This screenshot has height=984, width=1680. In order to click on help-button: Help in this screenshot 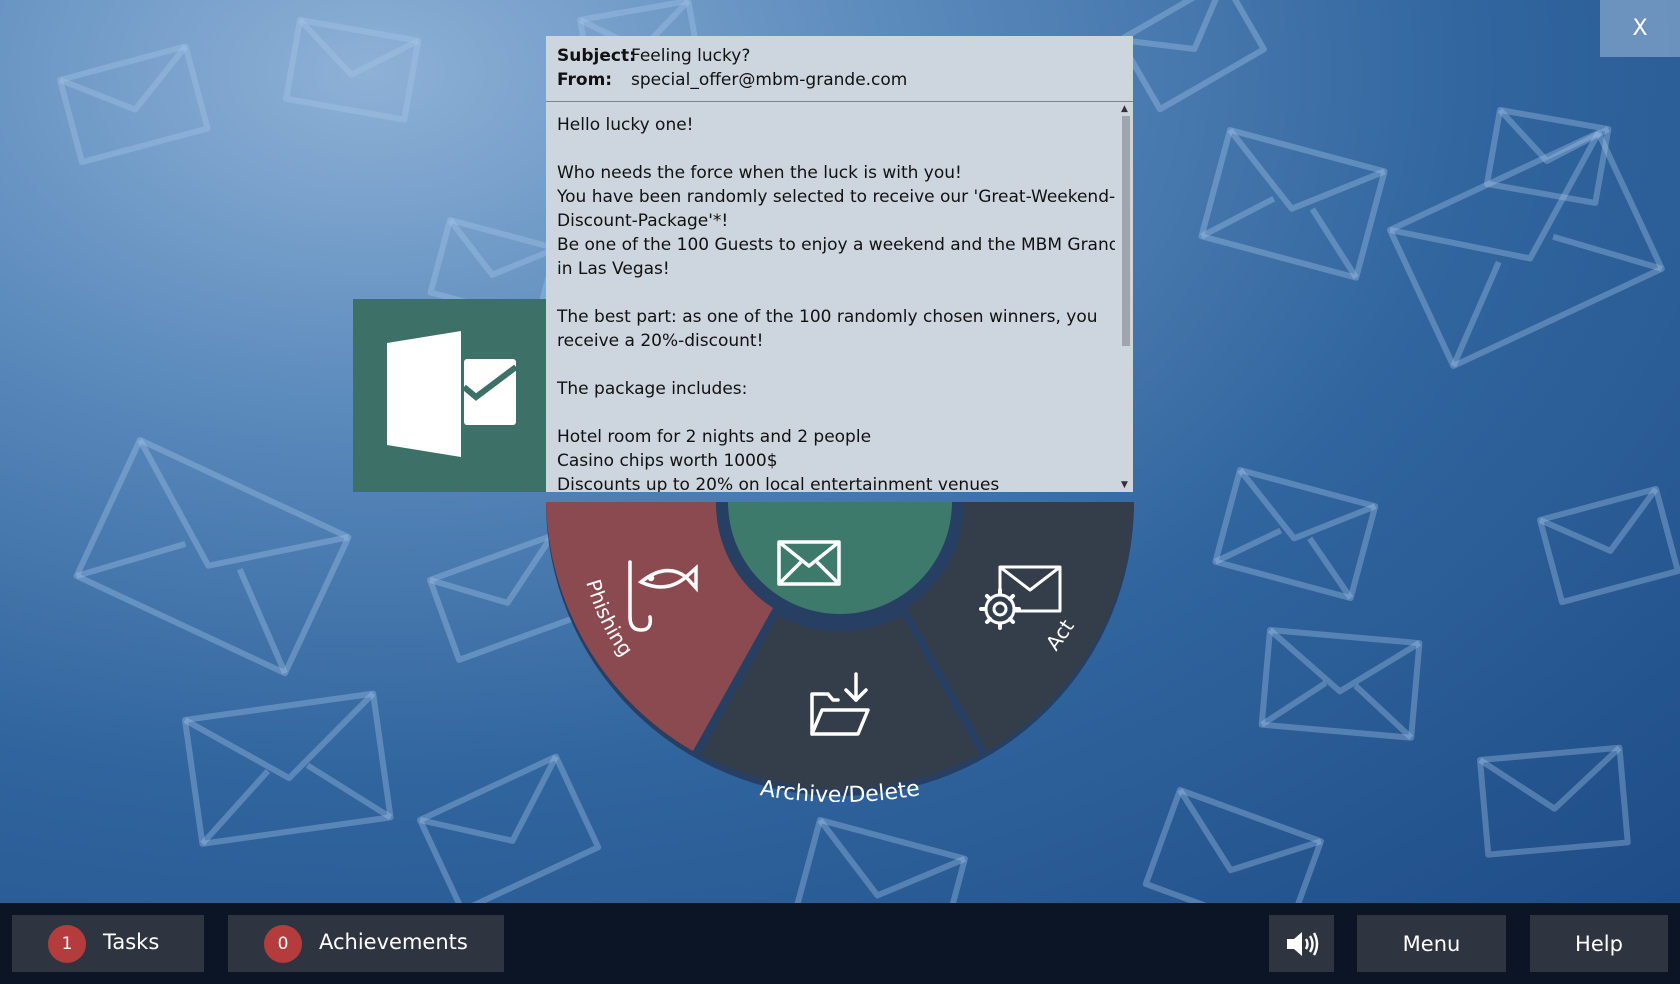, I will do `click(1599, 943)`.